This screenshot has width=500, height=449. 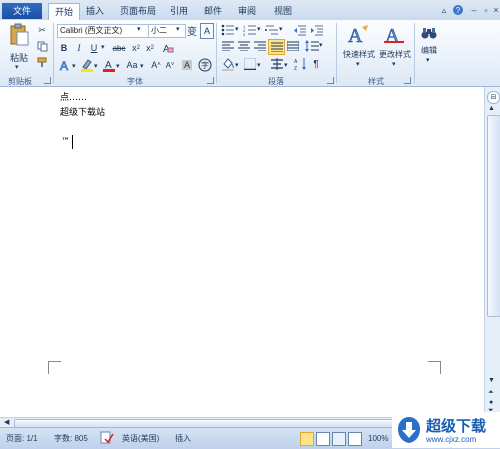 I want to click on previous-page-icon: ⏶, so click(x=491, y=393).